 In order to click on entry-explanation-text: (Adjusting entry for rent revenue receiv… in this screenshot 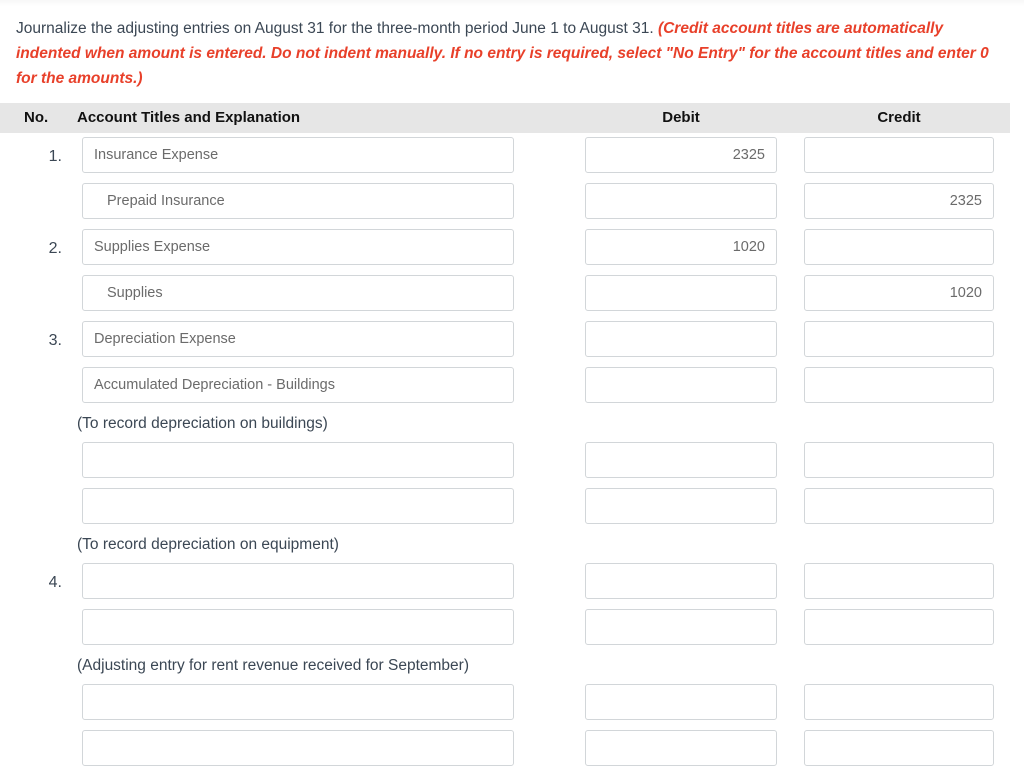, I will do `click(273, 665)`.